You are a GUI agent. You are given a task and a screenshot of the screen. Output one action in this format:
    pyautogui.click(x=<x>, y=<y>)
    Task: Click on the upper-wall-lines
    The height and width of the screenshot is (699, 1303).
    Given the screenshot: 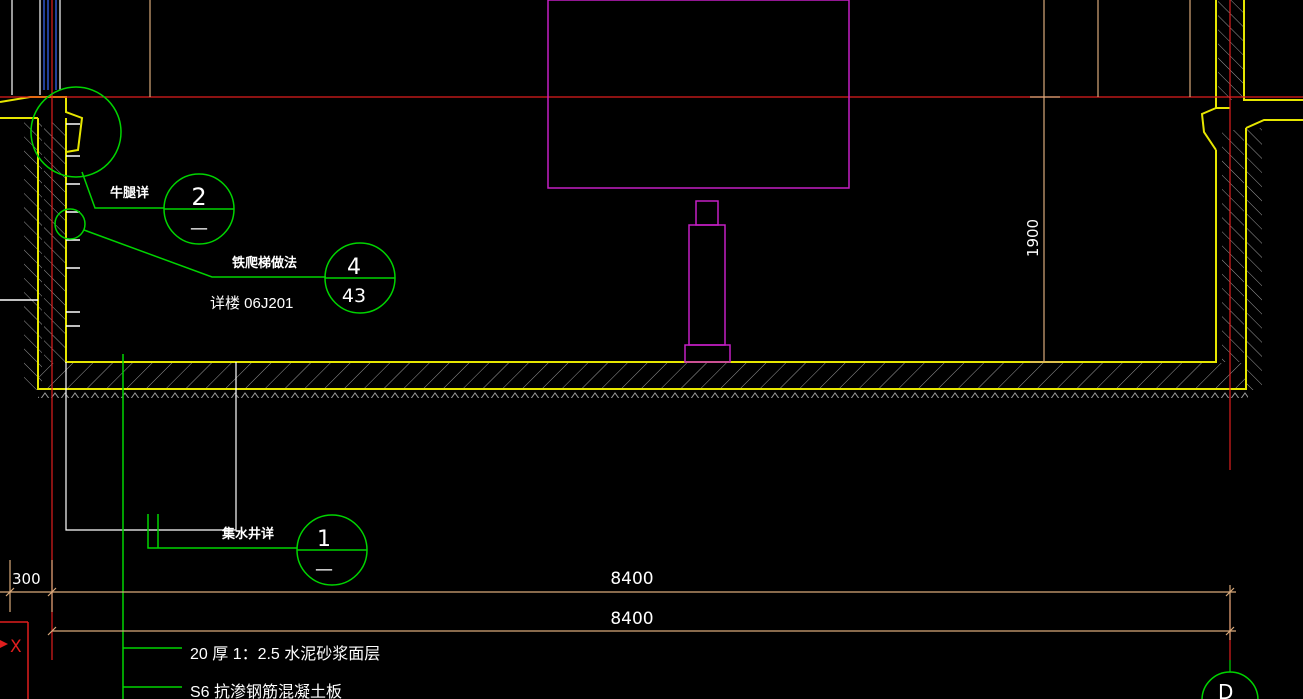 What is the action you would take?
    pyautogui.click(x=601, y=48)
    